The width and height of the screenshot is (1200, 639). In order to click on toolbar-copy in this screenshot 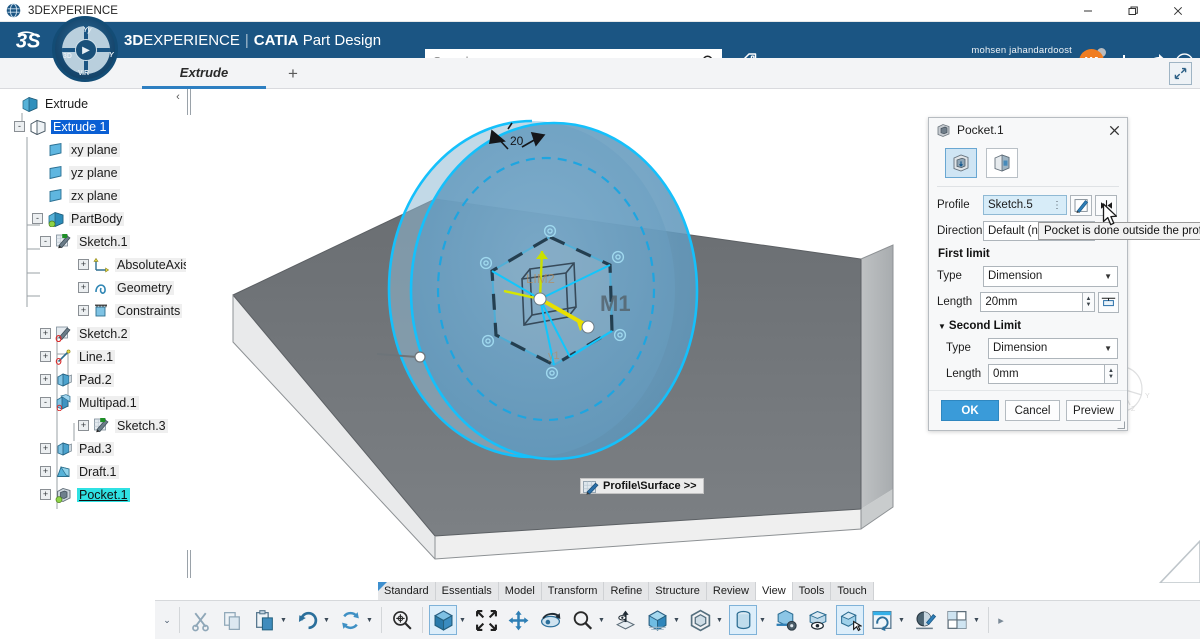, I will do `click(232, 620)`.